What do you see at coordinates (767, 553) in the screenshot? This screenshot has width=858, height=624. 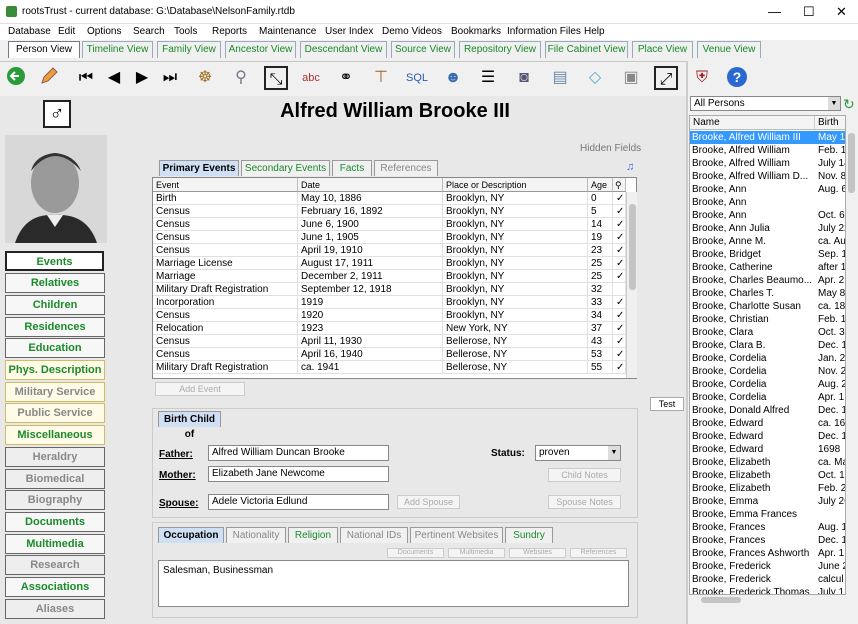 I see `person-list-item: Brooke, Frances Ashworth Apr. 1` at bounding box center [767, 553].